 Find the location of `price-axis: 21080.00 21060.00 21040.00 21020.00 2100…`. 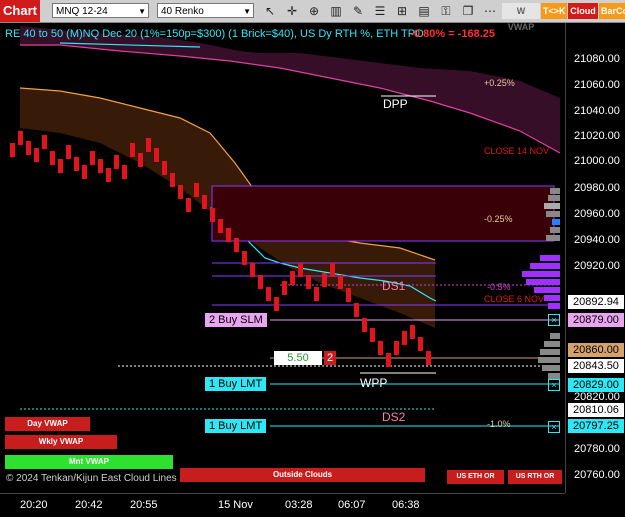

price-axis: 21080.00 21060.00 21040.00 21020.00 2100… is located at coordinates (595, 258).